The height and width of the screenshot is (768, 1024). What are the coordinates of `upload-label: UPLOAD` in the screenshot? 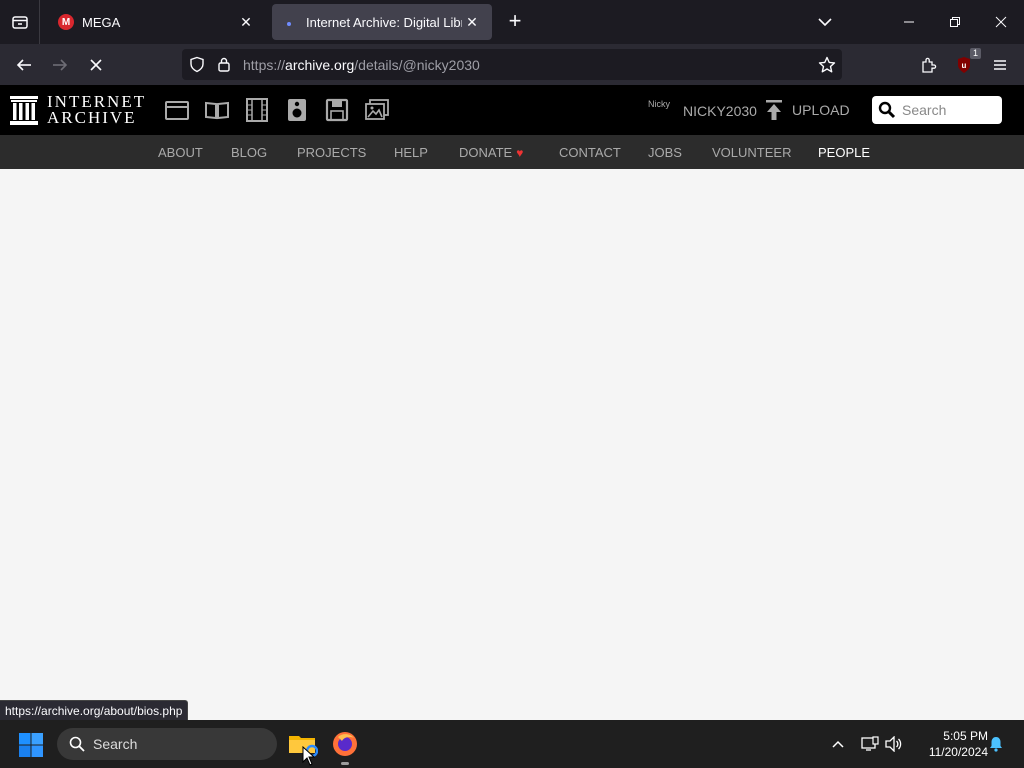 It's located at (821, 110).